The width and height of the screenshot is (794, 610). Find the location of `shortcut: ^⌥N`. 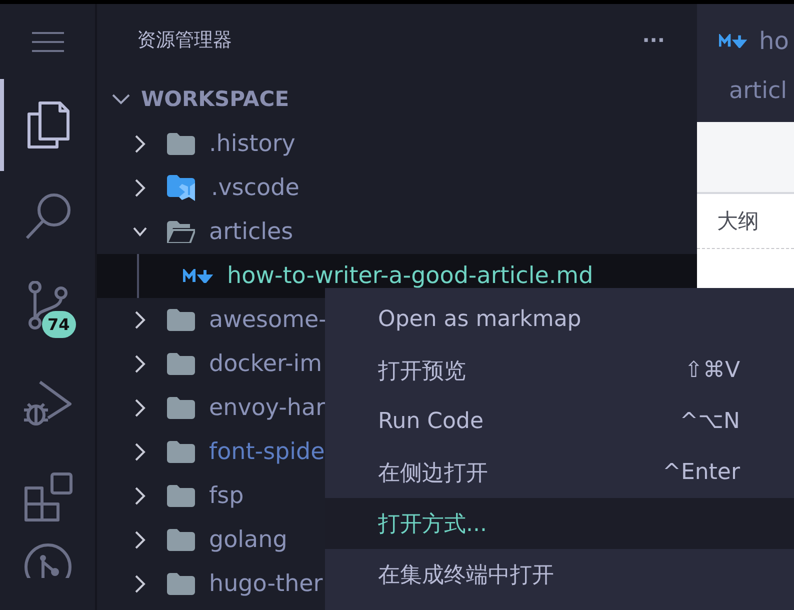

shortcut: ^⌥N is located at coordinates (710, 421).